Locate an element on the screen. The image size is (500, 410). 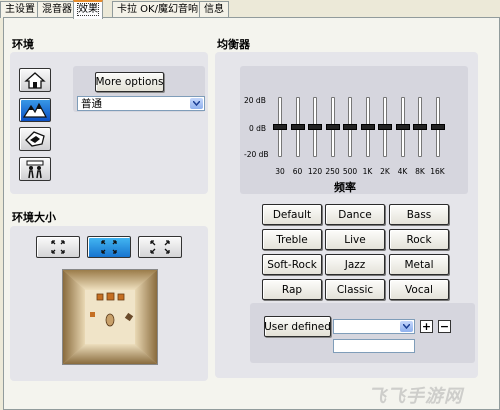
watermark-logo: 飞飞手游网 is located at coordinates (415, 396).